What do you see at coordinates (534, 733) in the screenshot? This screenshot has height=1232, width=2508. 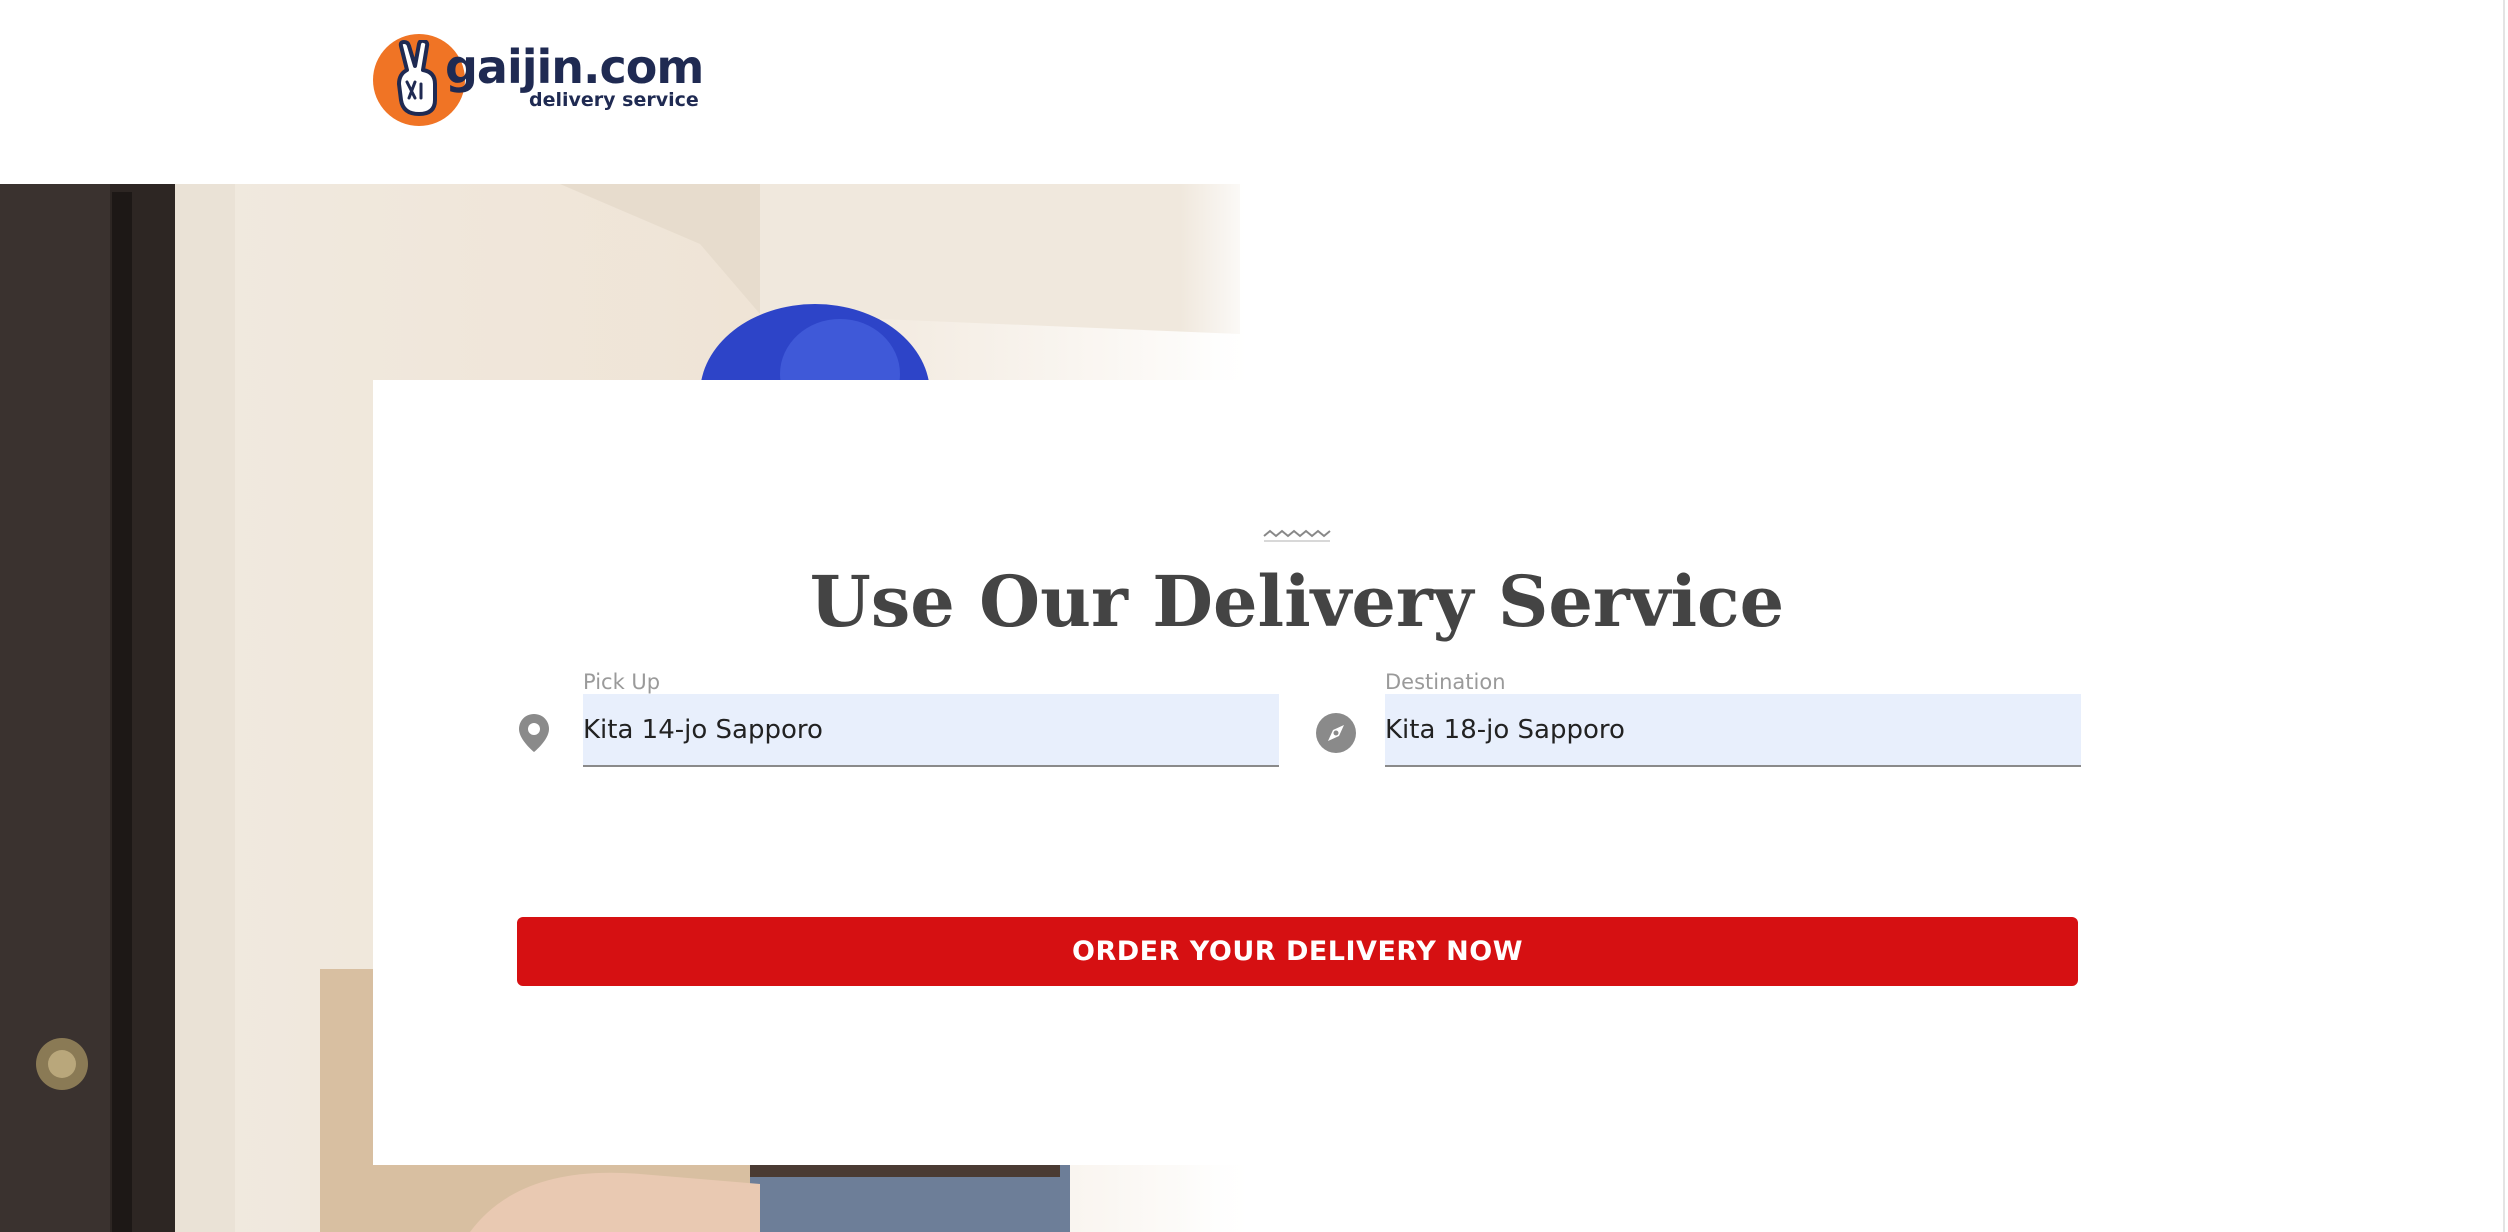 I see `map-pin-icon` at bounding box center [534, 733].